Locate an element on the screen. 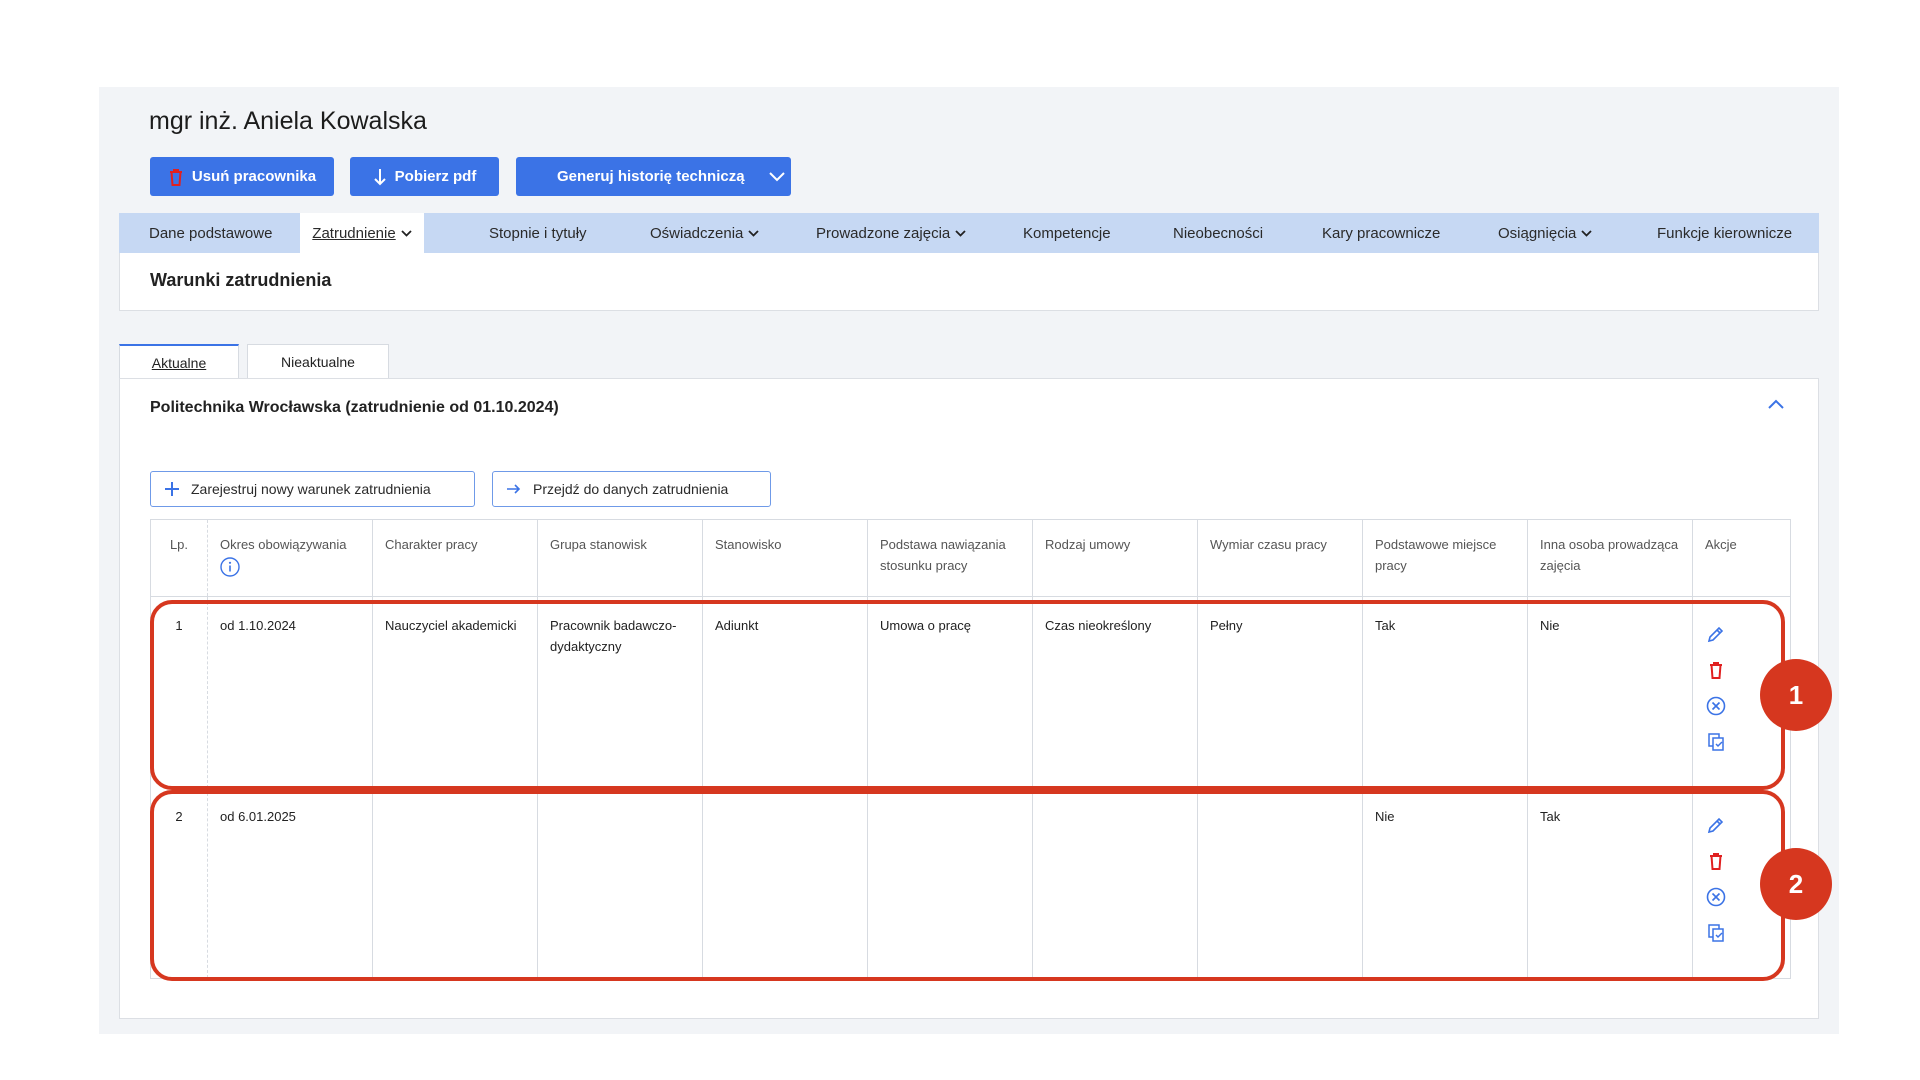 This screenshot has height=1080, width=1920. column-header: Grupa stanowisk is located at coordinates (620, 558).